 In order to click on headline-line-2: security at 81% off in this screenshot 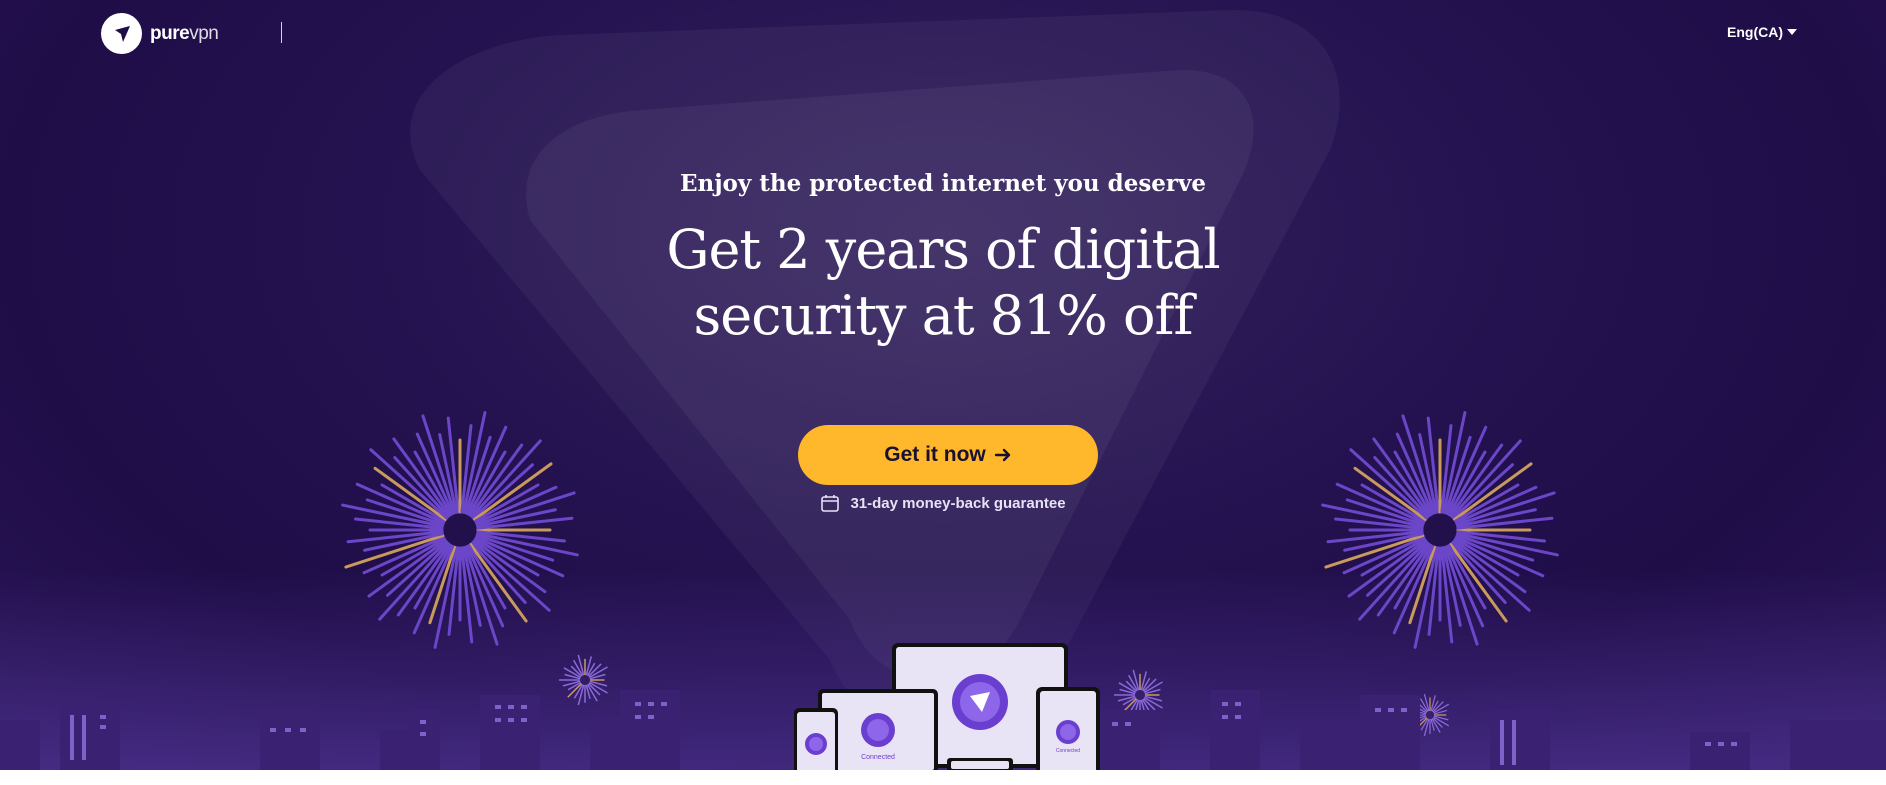, I will do `click(943, 315)`.